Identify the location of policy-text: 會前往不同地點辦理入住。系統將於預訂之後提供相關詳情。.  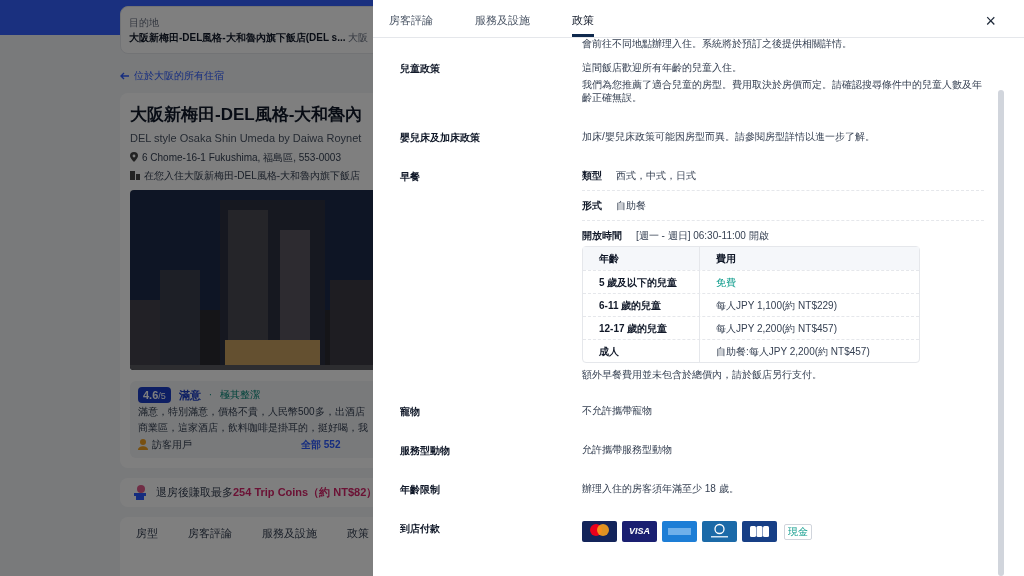
(717, 44).